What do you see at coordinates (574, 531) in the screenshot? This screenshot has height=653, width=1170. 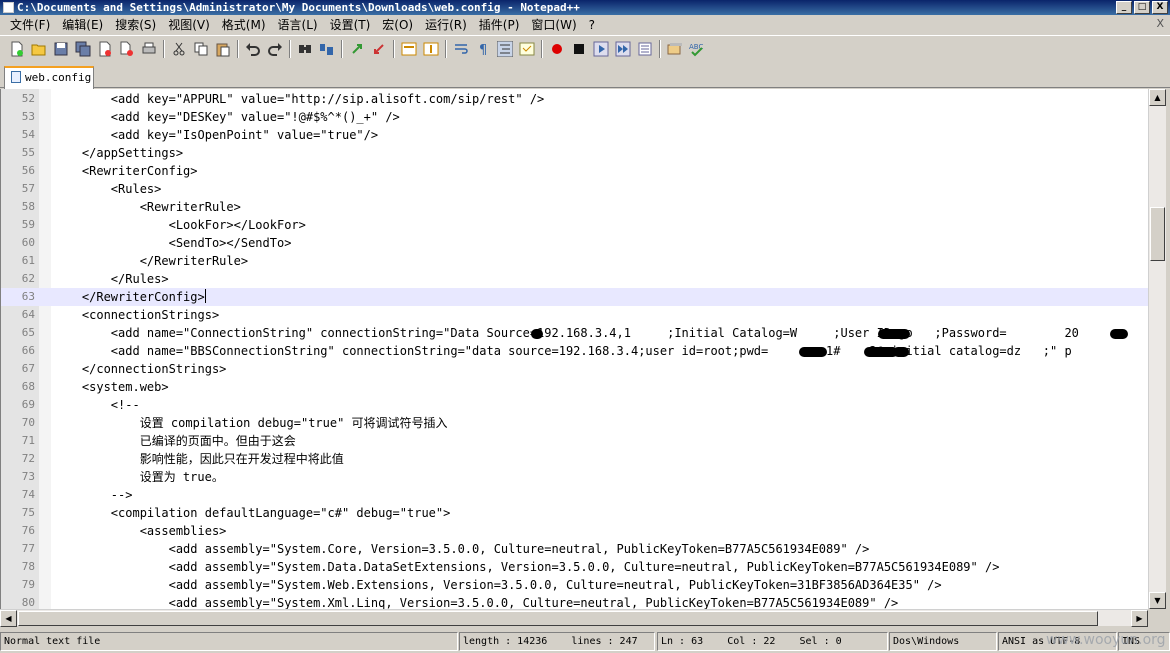 I see `code-line: 76 <assemblies>` at bounding box center [574, 531].